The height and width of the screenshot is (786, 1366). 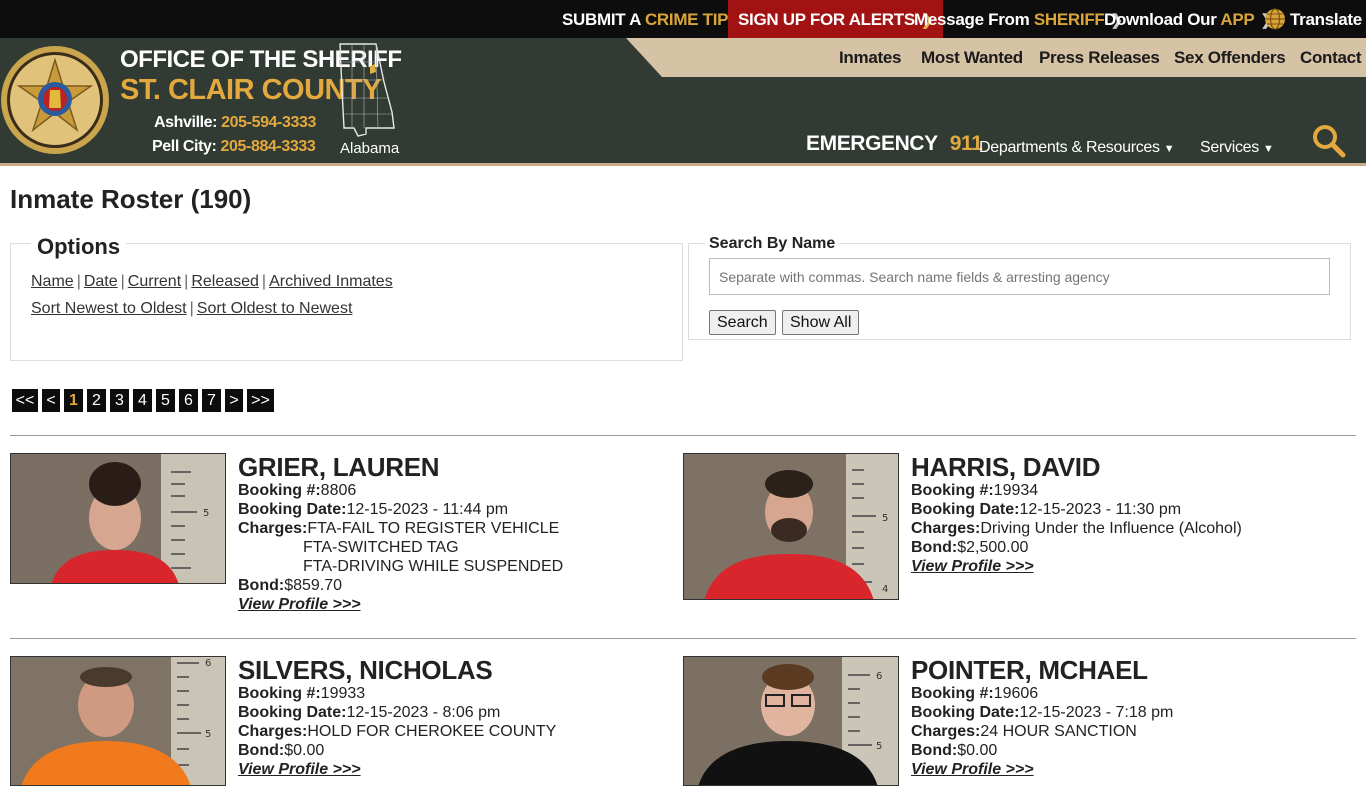 I want to click on search-icon, so click(x=1329, y=141).